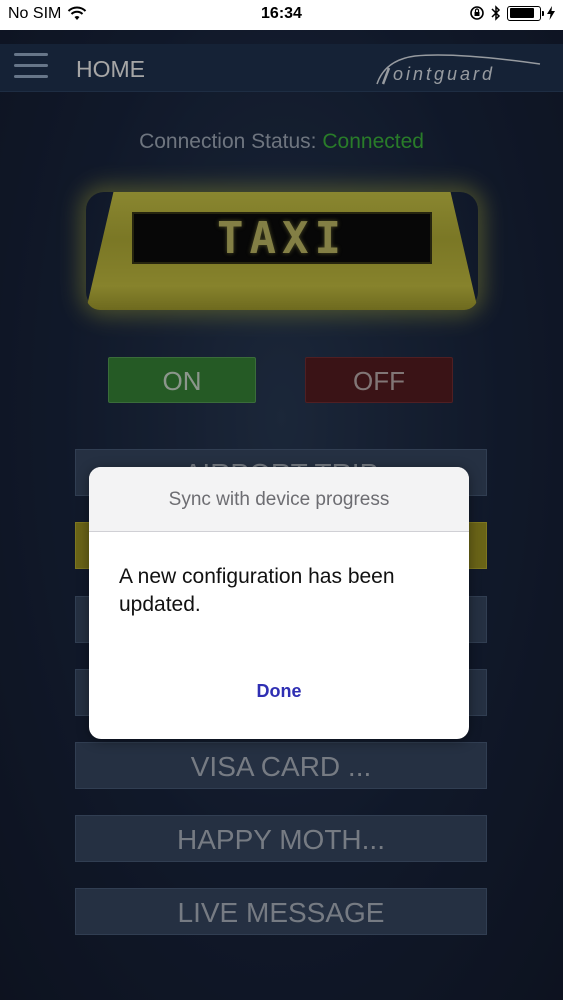 The image size is (563, 1000). Describe the element at coordinates (279, 691) in the screenshot. I see `done-button: Done` at that location.